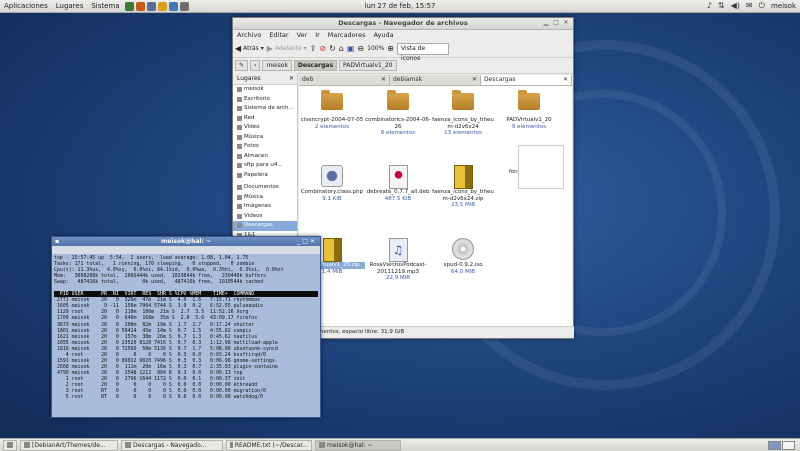 The image size is (800, 451). I want to click on menu-places: Lugares, so click(70, 6).